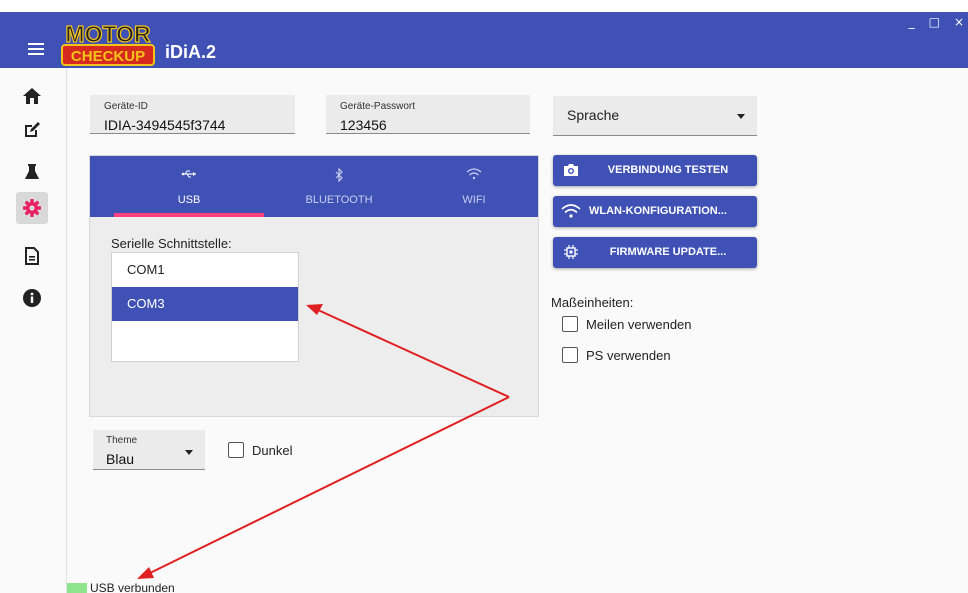 The image size is (968, 593). Describe the element at coordinates (571, 170) in the screenshot. I see `camera-icon` at that location.